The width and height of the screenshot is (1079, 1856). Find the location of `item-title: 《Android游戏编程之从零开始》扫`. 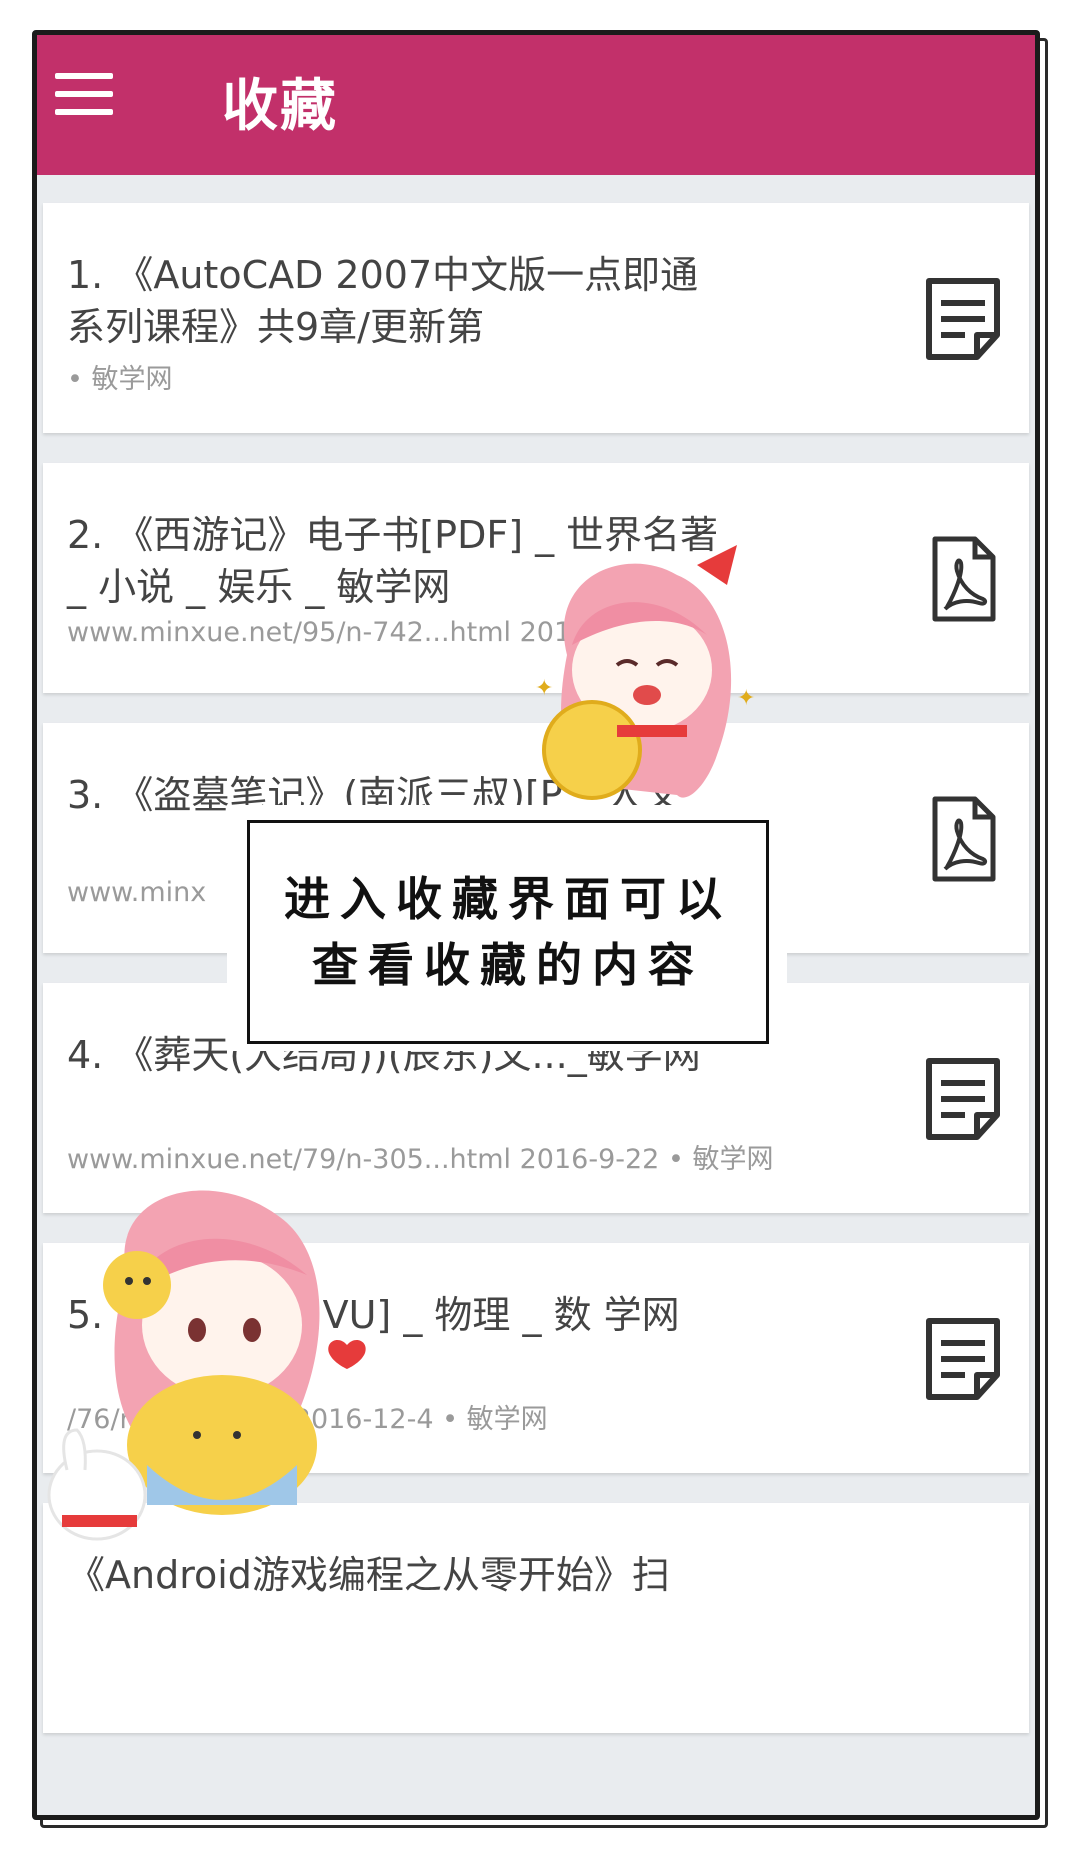

item-title: 《Android游戏编程之从零开始》扫 is located at coordinates (368, 1575).